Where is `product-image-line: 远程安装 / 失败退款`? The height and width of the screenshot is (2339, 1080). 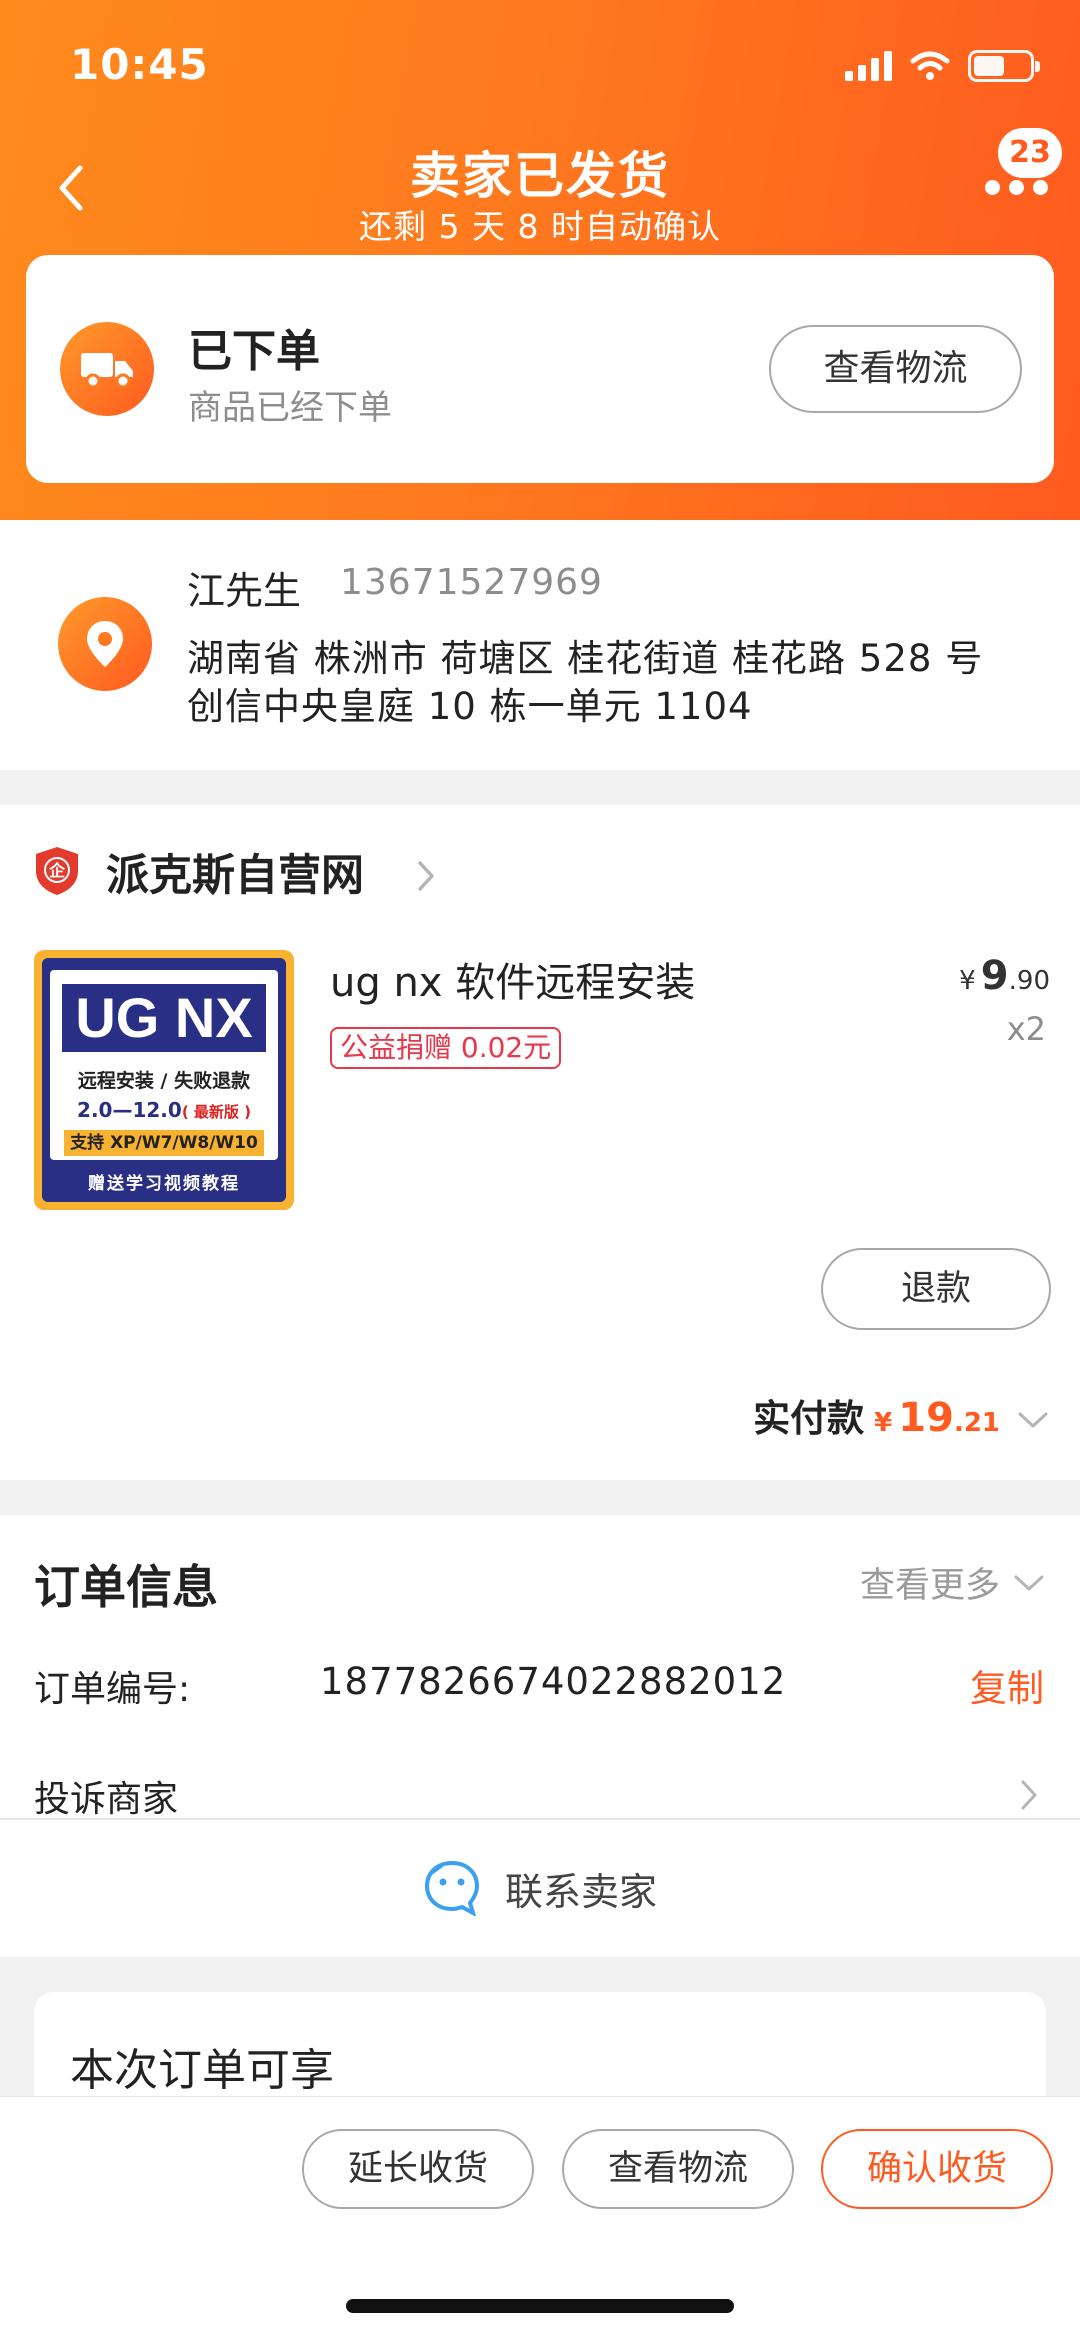
product-image-line: 远程安装 / 失败退款 is located at coordinates (164, 1081).